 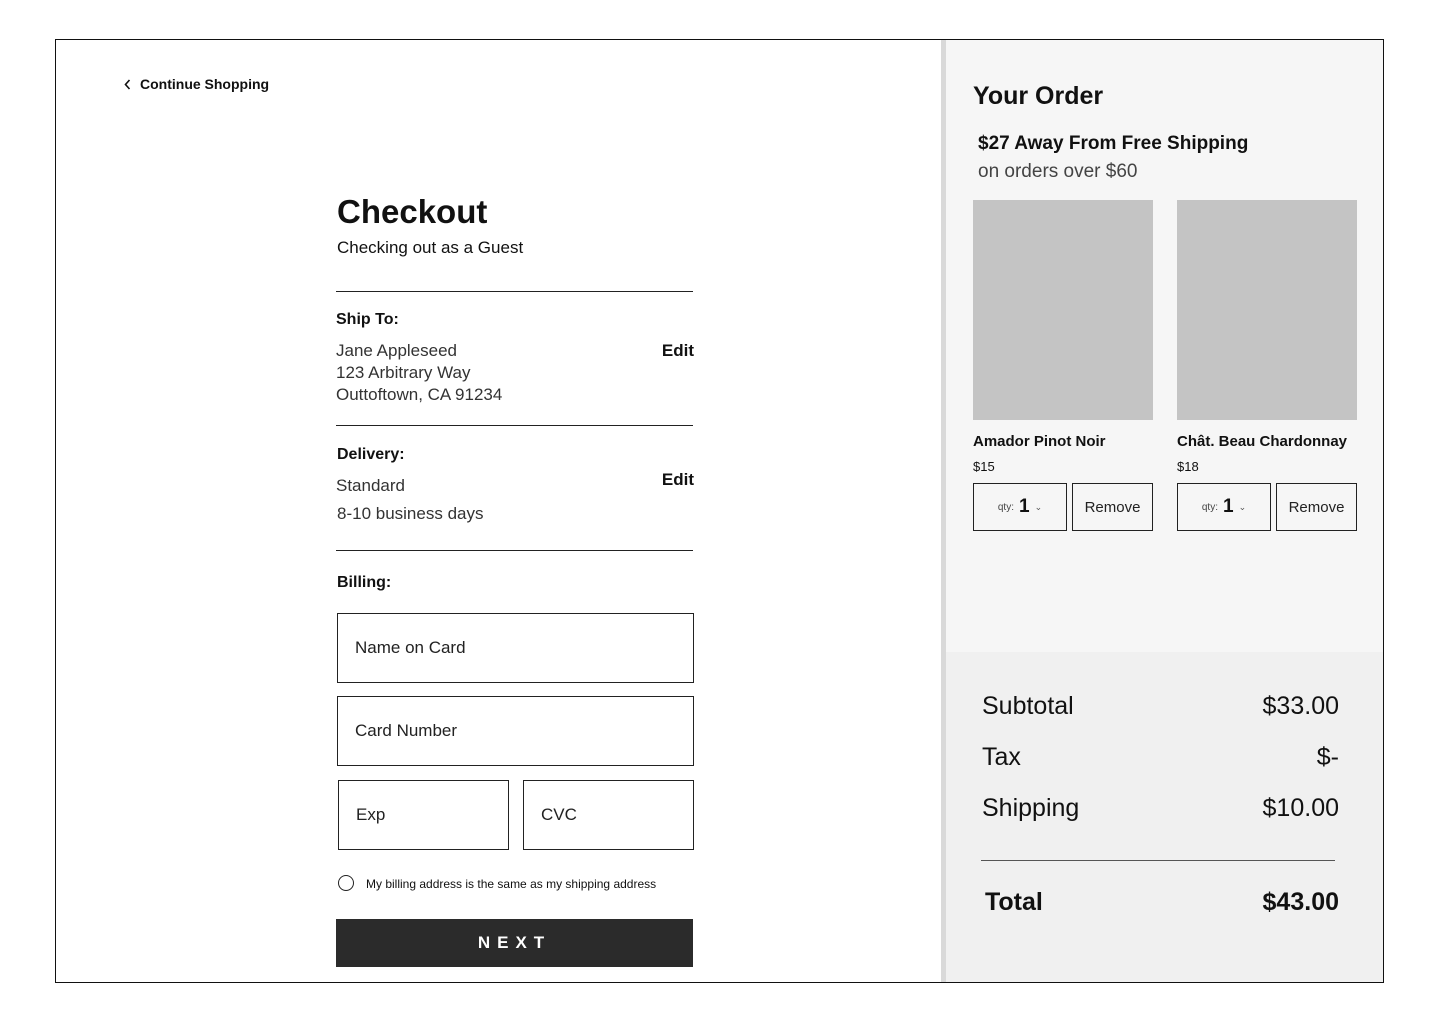 I want to click on divider-billing, so click(x=514, y=550).